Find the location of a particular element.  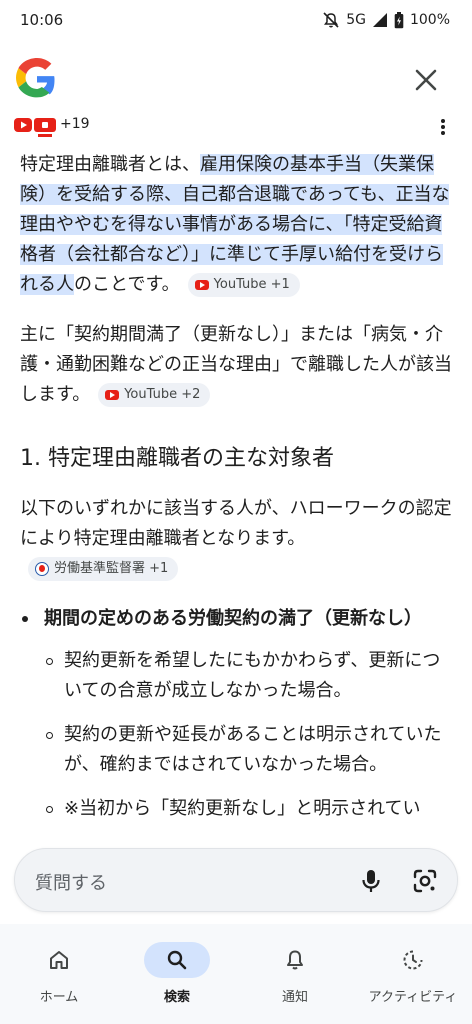

definition-lead: 特定理由離職者とは、 is located at coordinates (110, 164).